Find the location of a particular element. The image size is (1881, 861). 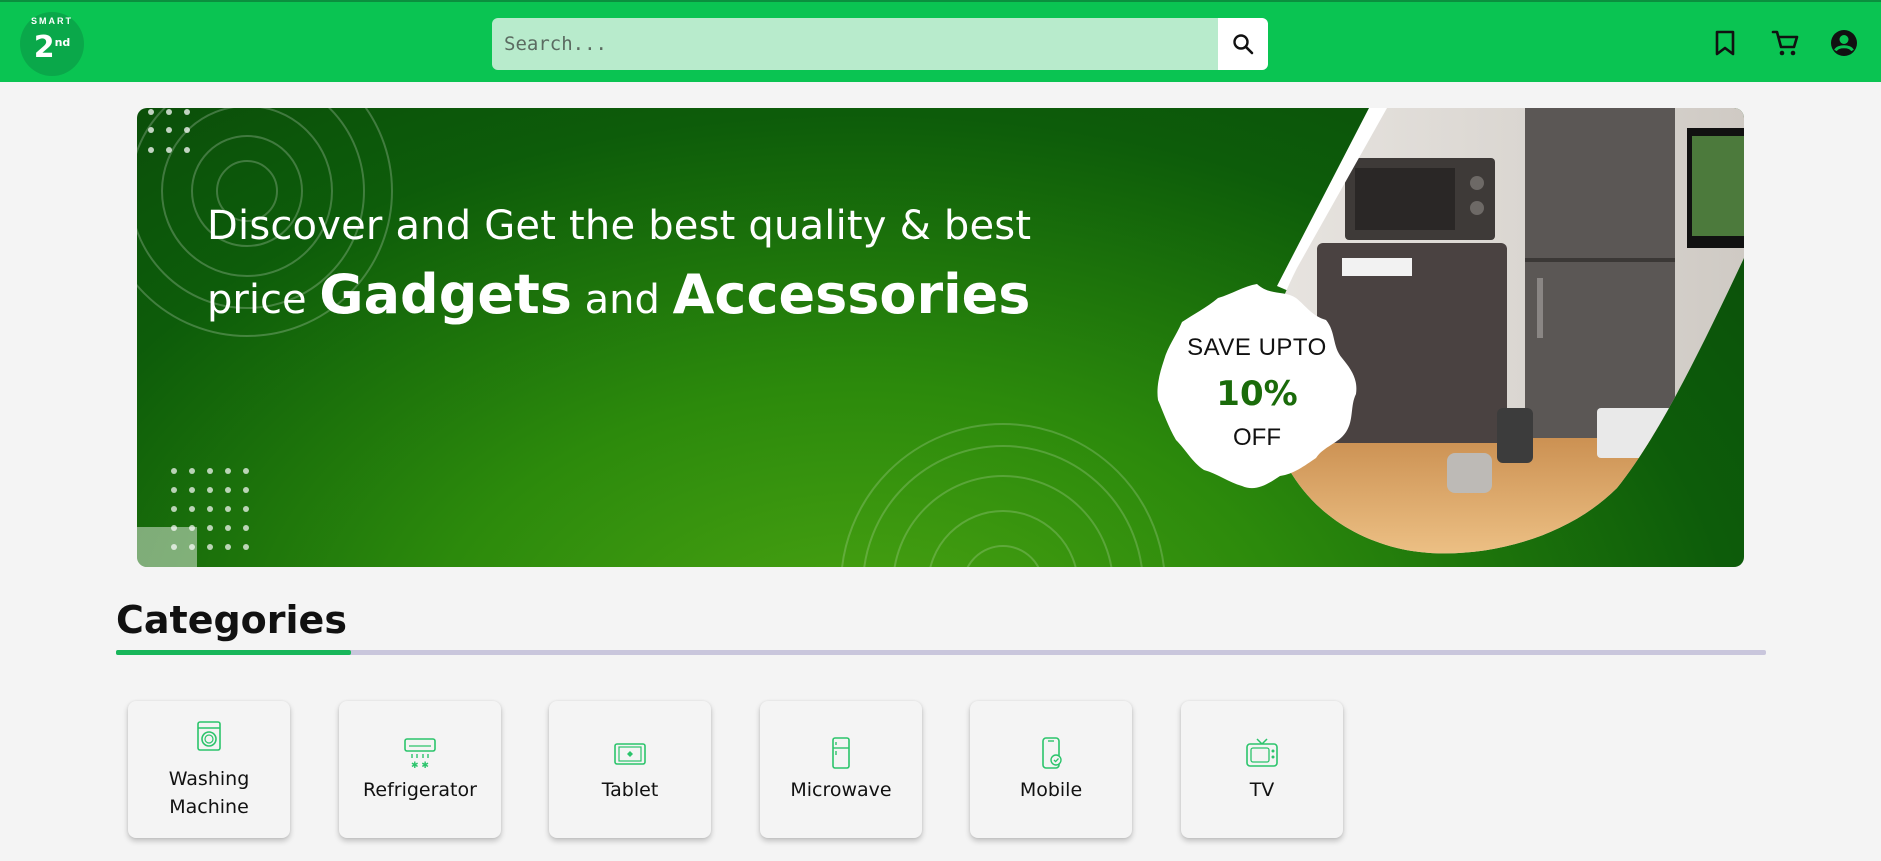

category-label: Washing Machine is located at coordinates (209, 792).